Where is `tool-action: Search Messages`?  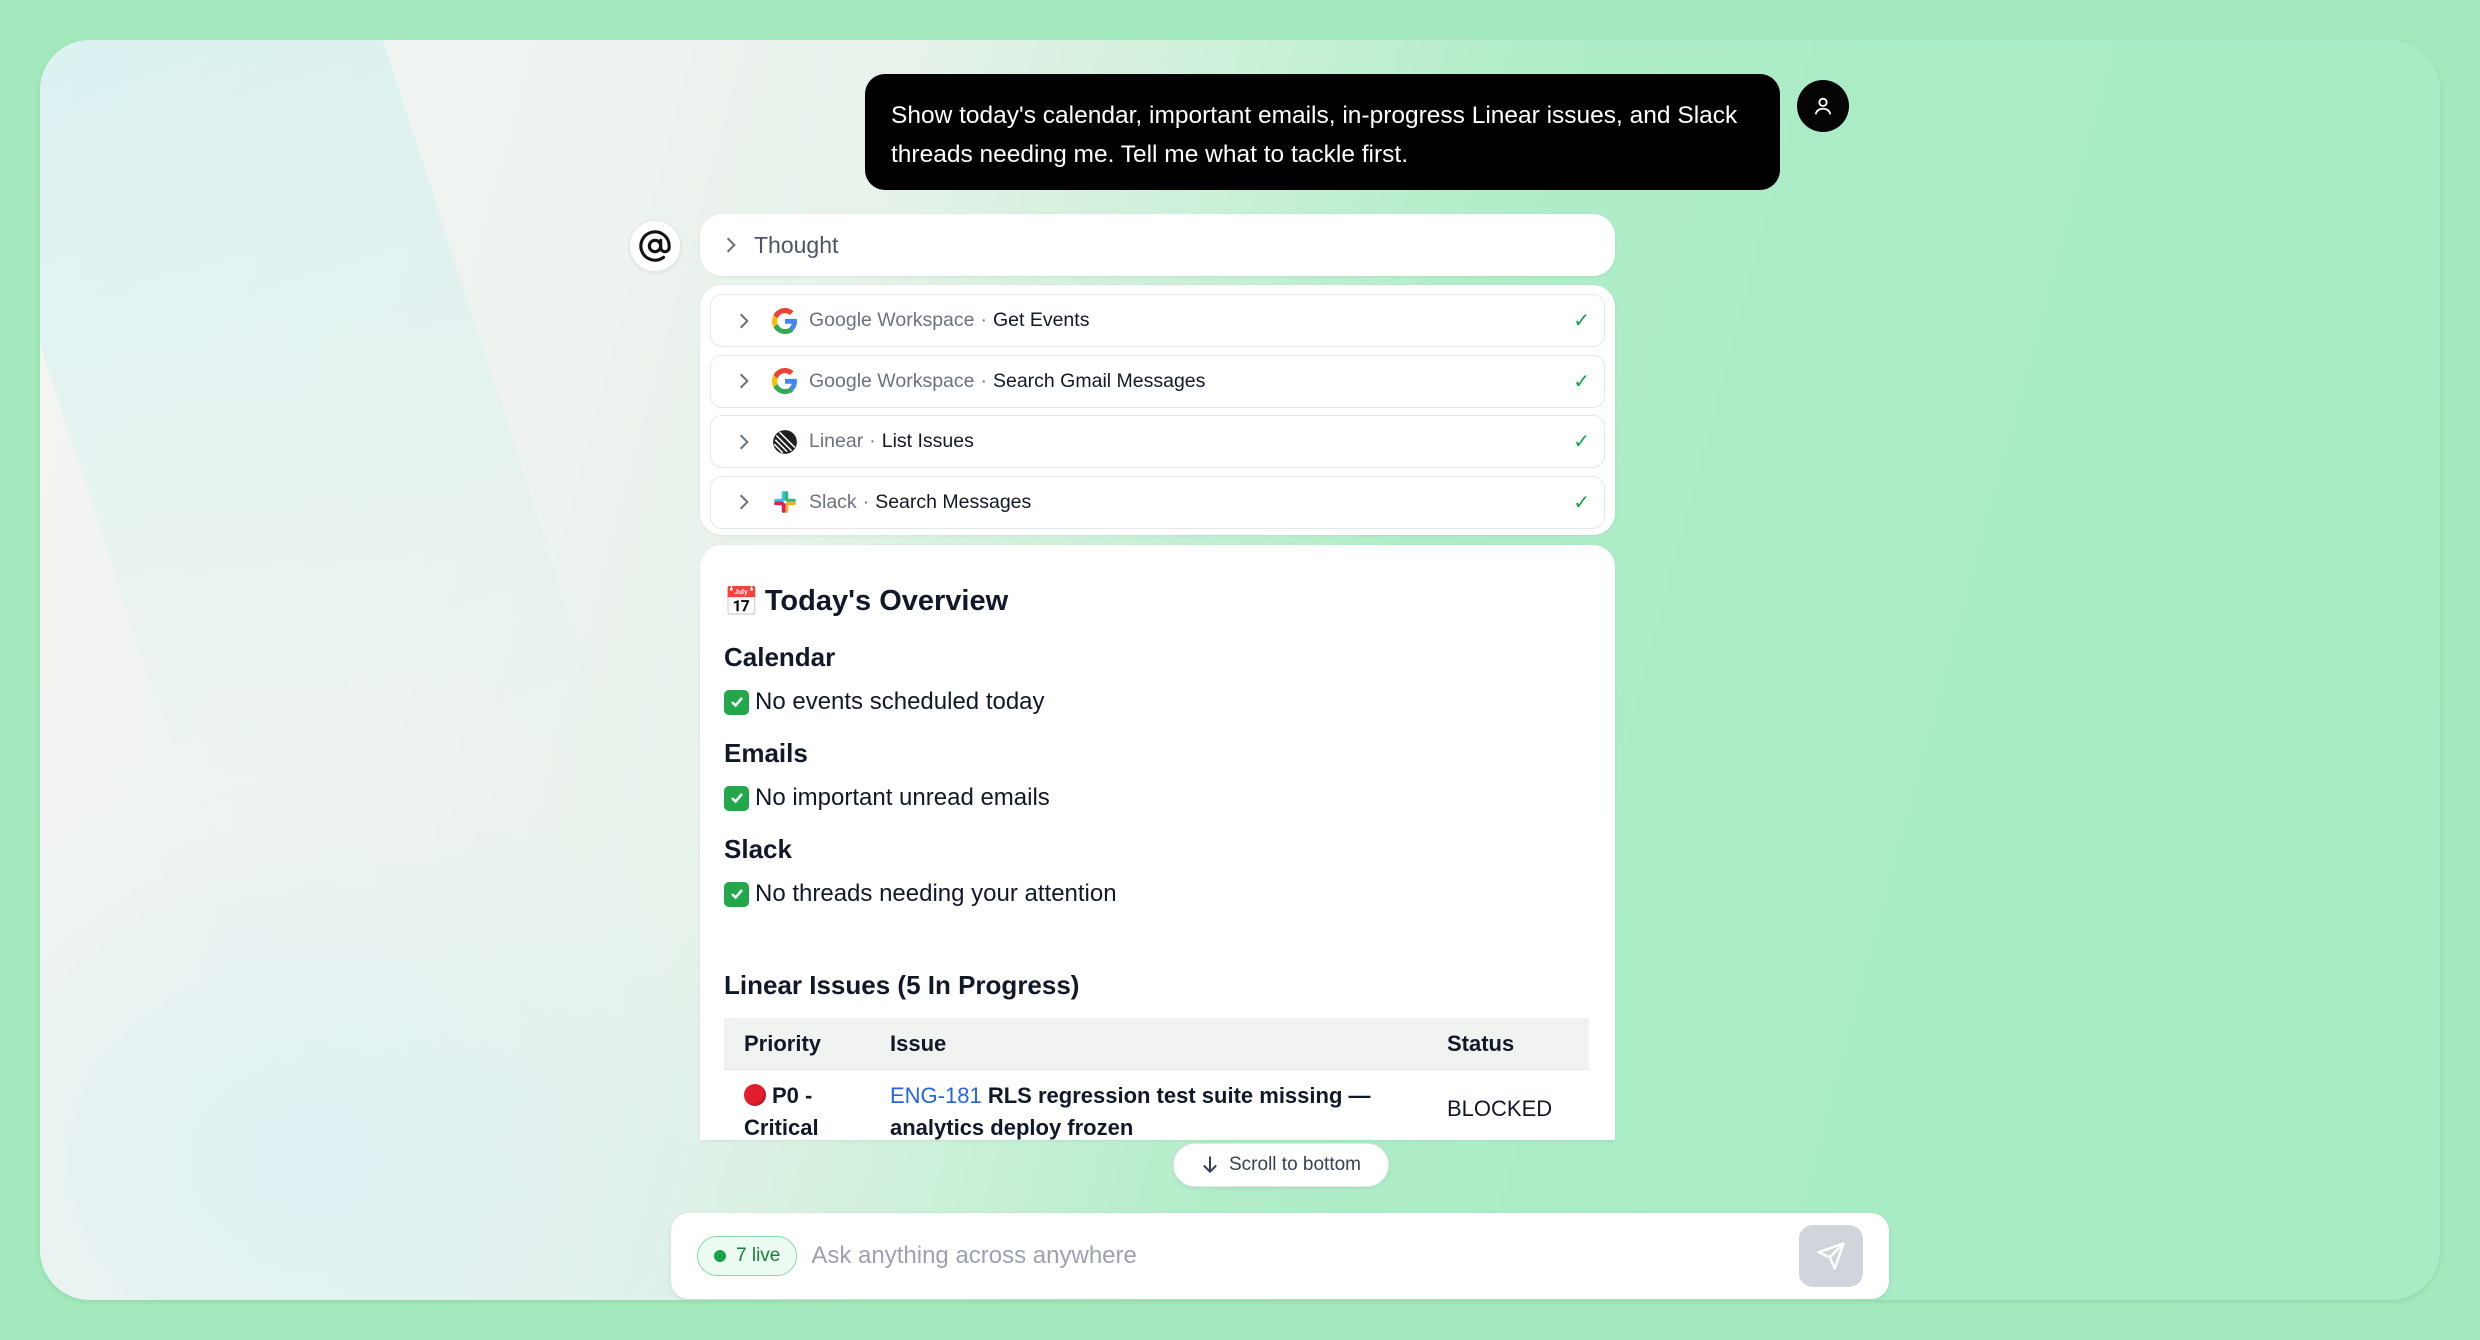
tool-action: Search Messages is located at coordinates (953, 501).